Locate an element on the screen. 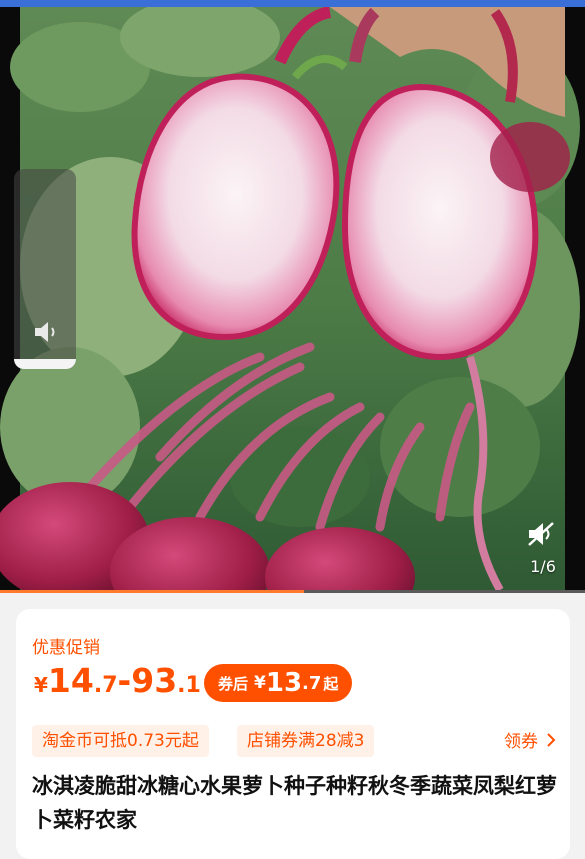 The height and width of the screenshot is (859, 585). after-coupon-label: 券后 is located at coordinates (233, 683).